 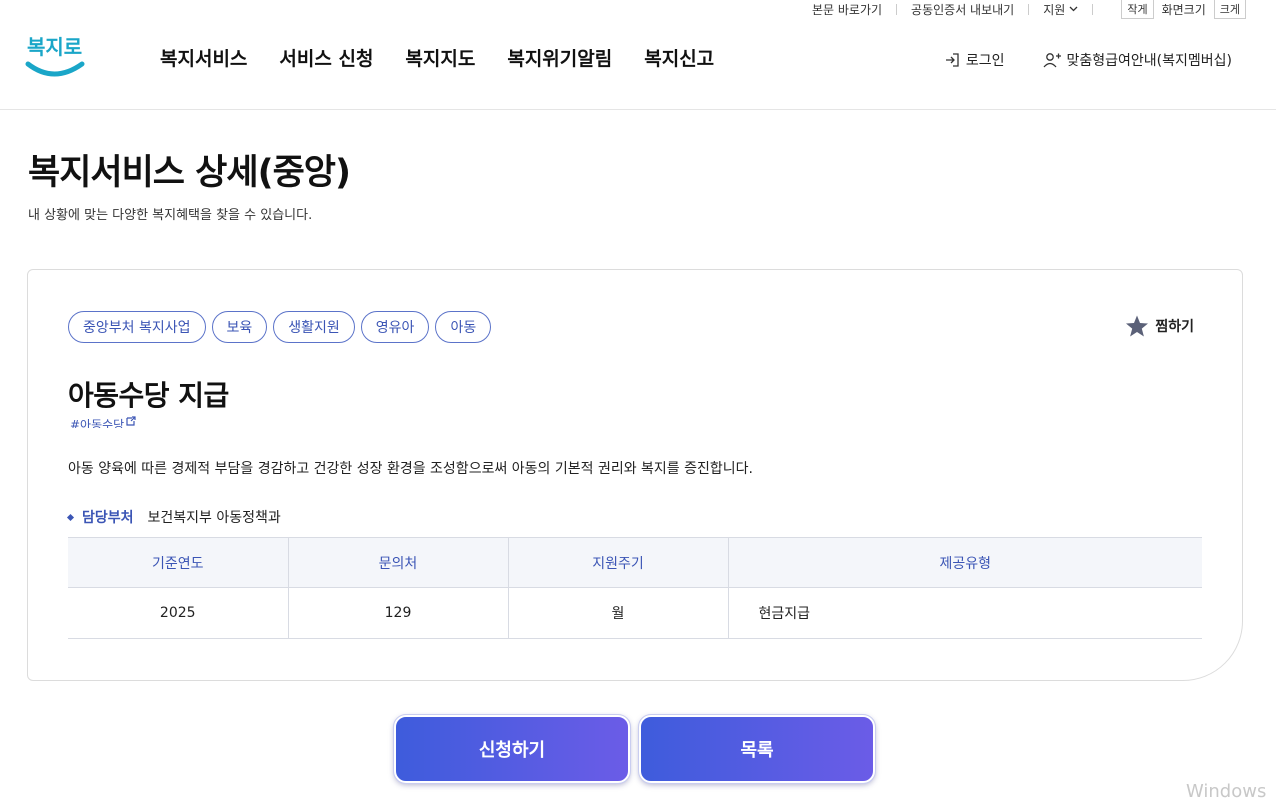 I want to click on table-cell: 현금지급, so click(x=964, y=613).